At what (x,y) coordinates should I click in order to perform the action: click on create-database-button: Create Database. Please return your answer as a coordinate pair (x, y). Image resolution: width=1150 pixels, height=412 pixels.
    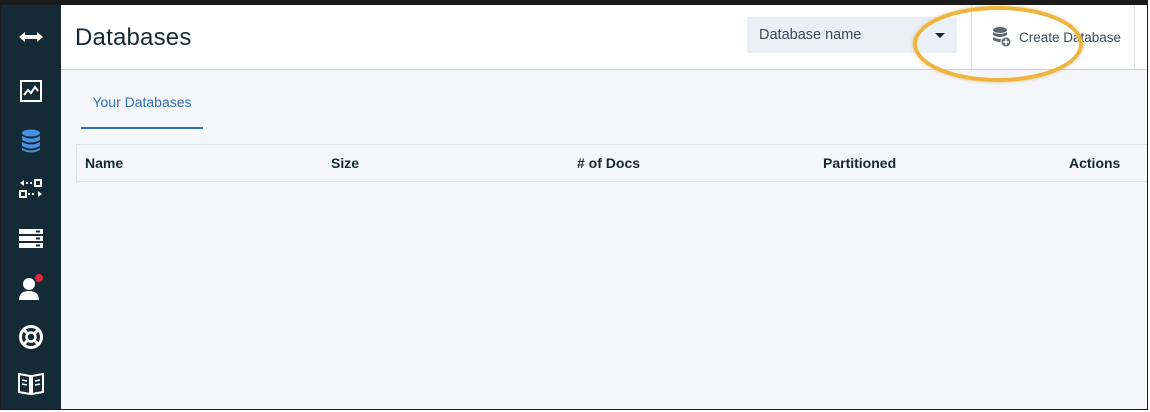
    Looking at the image, I should click on (1053, 37).